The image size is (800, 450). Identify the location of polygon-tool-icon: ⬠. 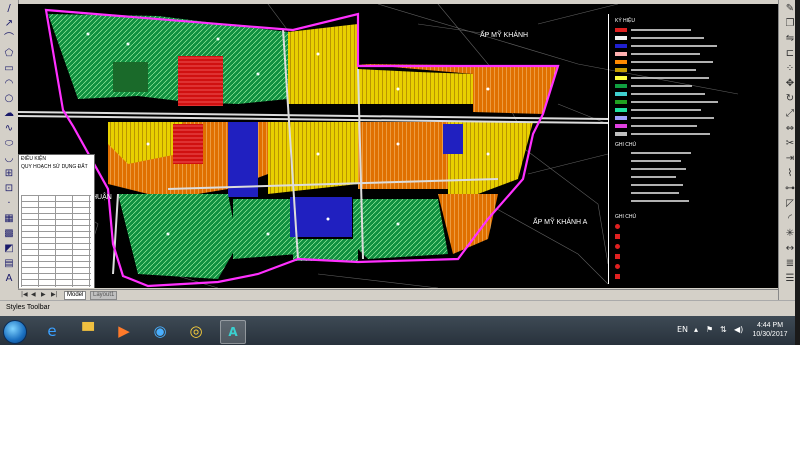
(9, 54).